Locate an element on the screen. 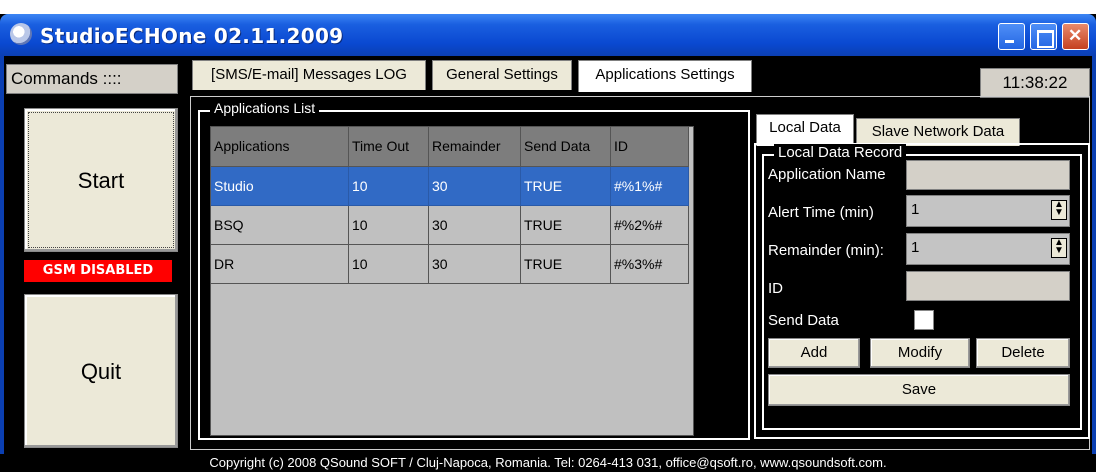 This screenshot has width=1096, height=472. column-header-id: ID is located at coordinates (650, 147).